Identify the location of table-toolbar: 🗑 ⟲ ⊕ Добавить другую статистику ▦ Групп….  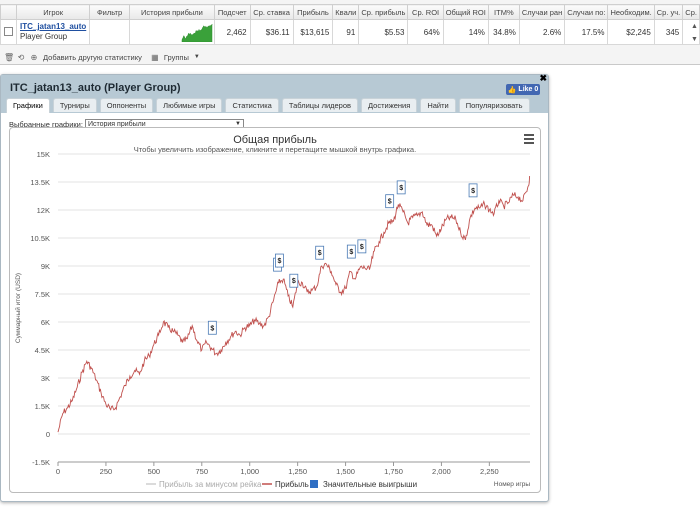
(102, 57).